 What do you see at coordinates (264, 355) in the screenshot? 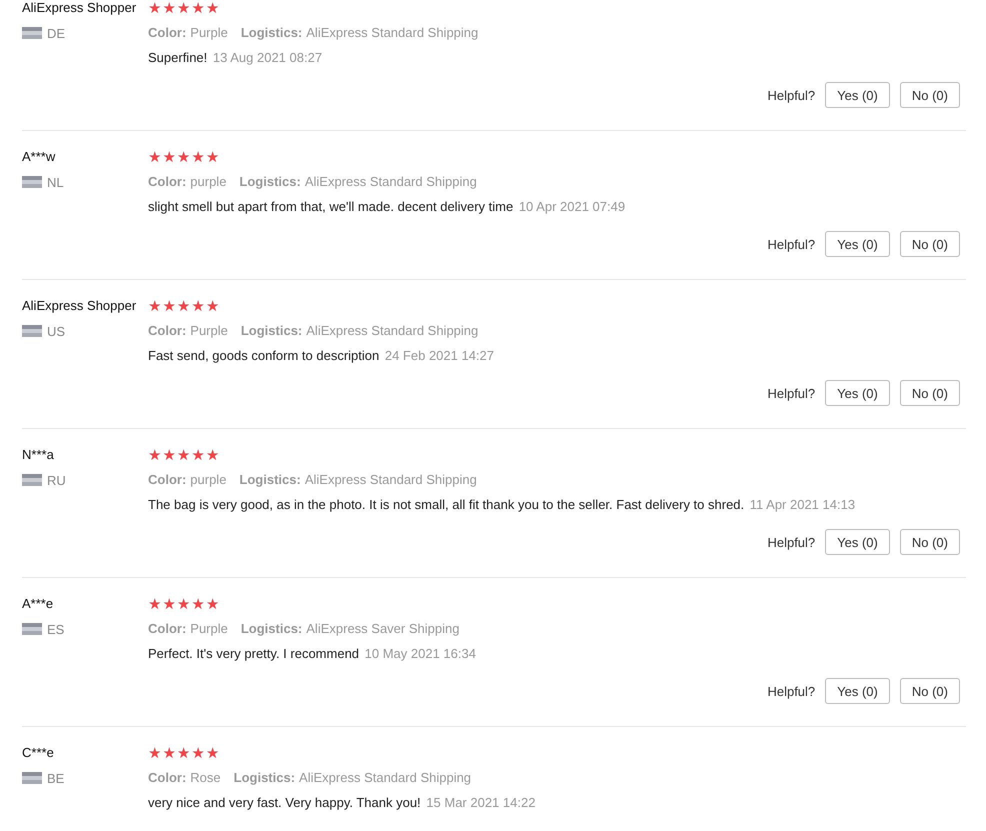
I see `review-text: Fast send, goods conform to description` at bounding box center [264, 355].